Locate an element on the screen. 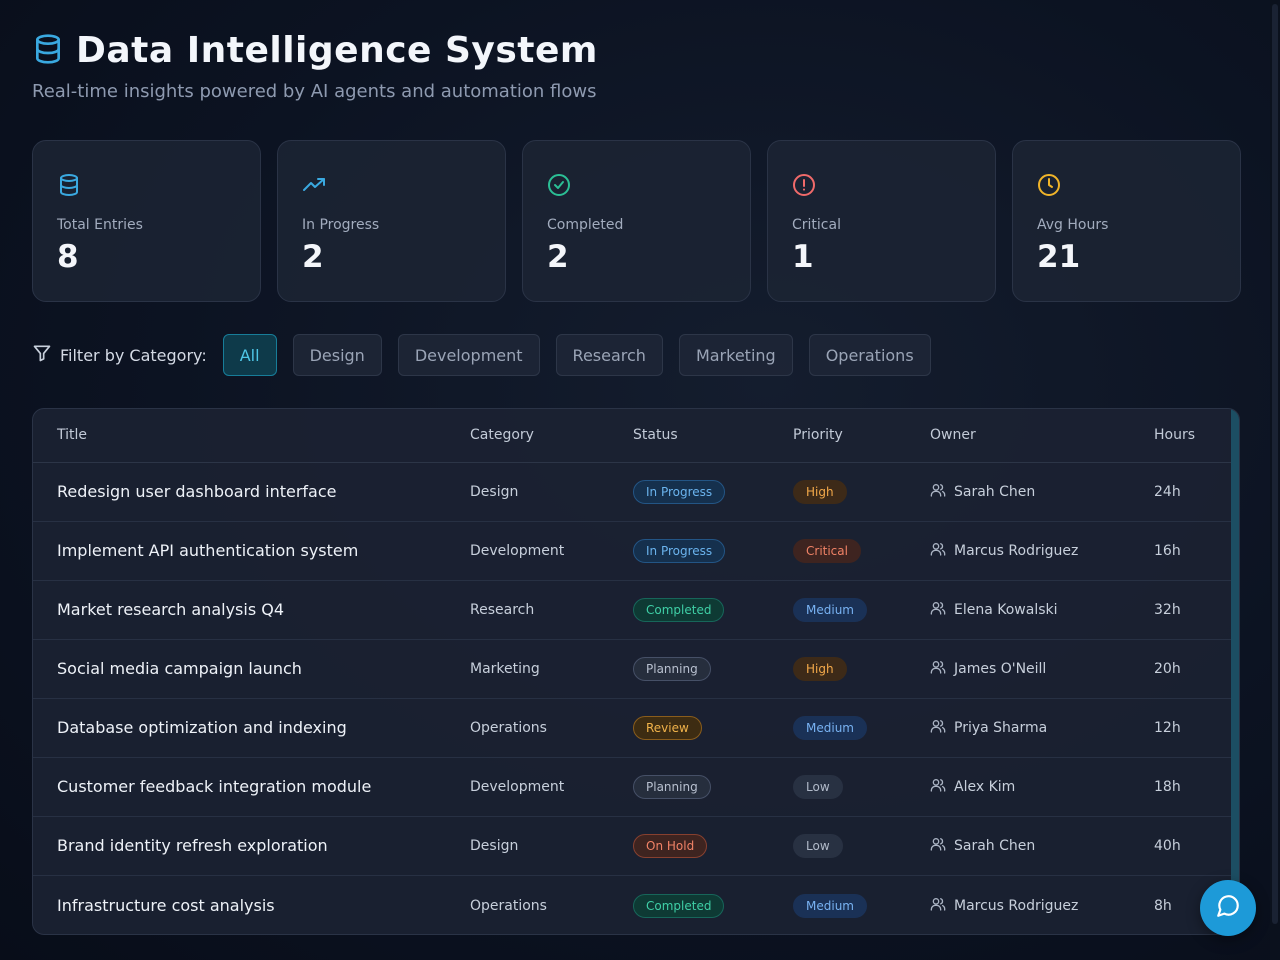  stat-value: 21 is located at coordinates (1059, 257).